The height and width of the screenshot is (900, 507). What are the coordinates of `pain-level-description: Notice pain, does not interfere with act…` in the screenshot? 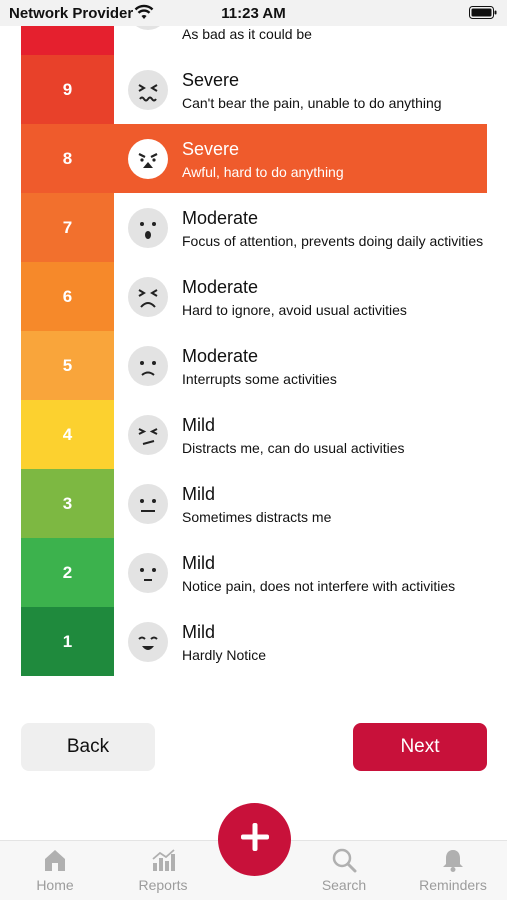 It's located at (319, 586).